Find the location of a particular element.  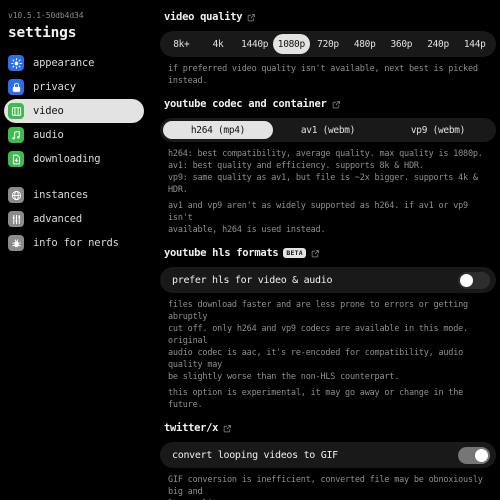

sidebar-item-downloading: downloading is located at coordinates (74, 159).